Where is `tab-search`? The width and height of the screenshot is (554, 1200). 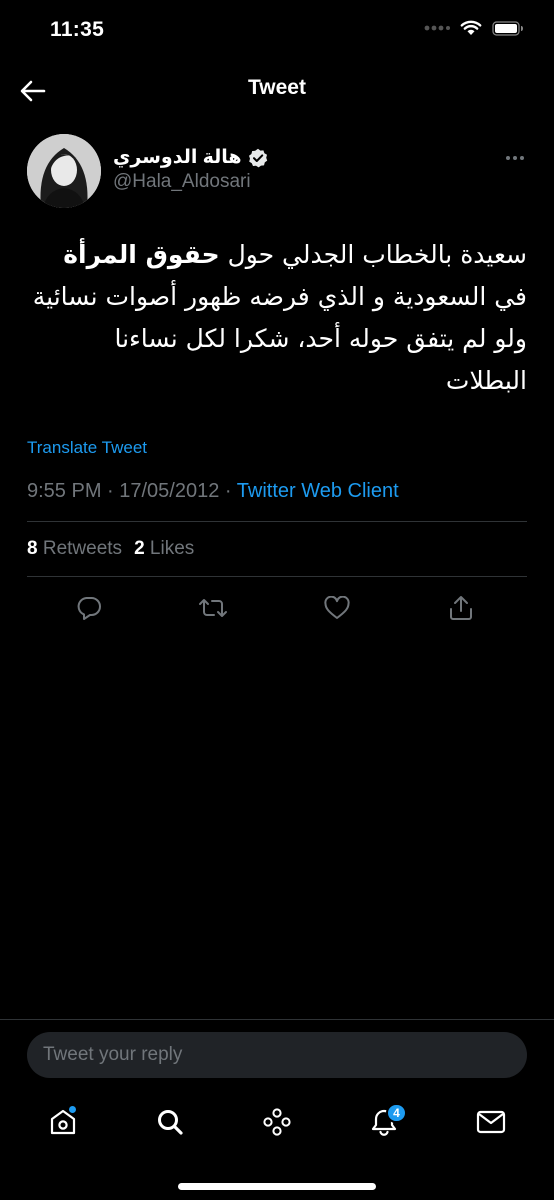
tab-search is located at coordinates (170, 1122).